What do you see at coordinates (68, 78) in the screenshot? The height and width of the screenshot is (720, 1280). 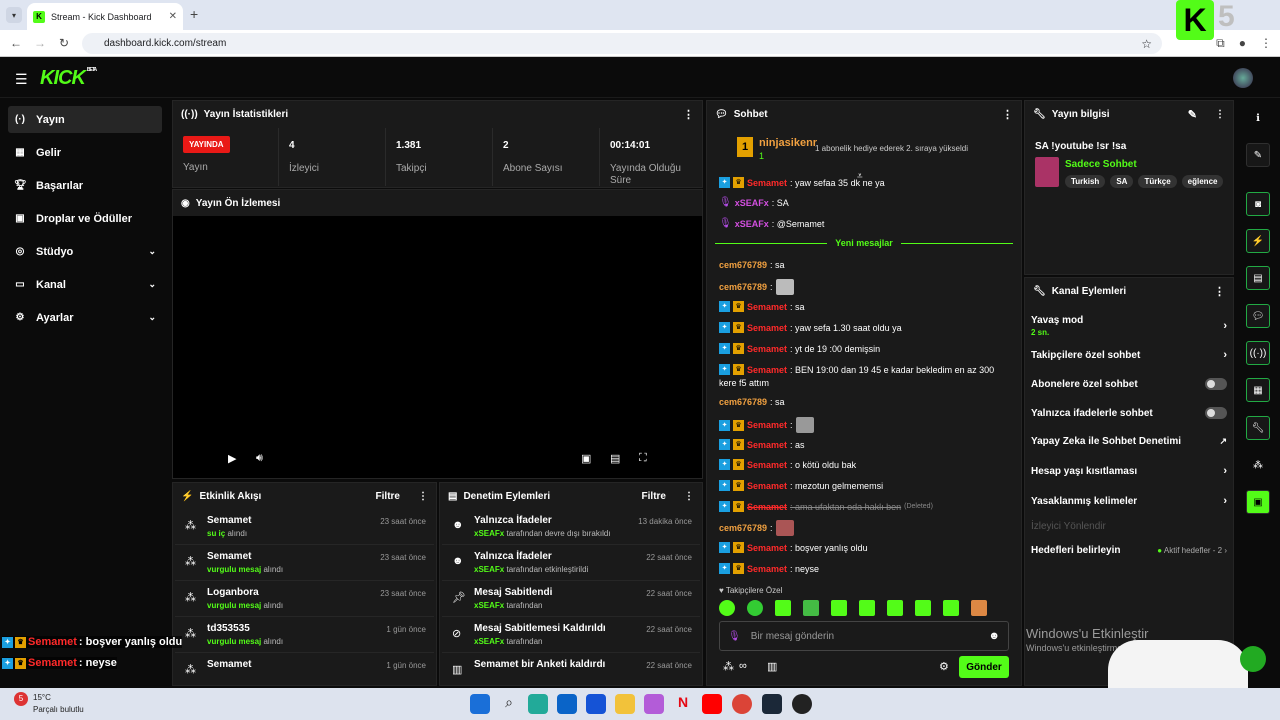 I see `kick-logo: KICK BETA` at bounding box center [68, 78].